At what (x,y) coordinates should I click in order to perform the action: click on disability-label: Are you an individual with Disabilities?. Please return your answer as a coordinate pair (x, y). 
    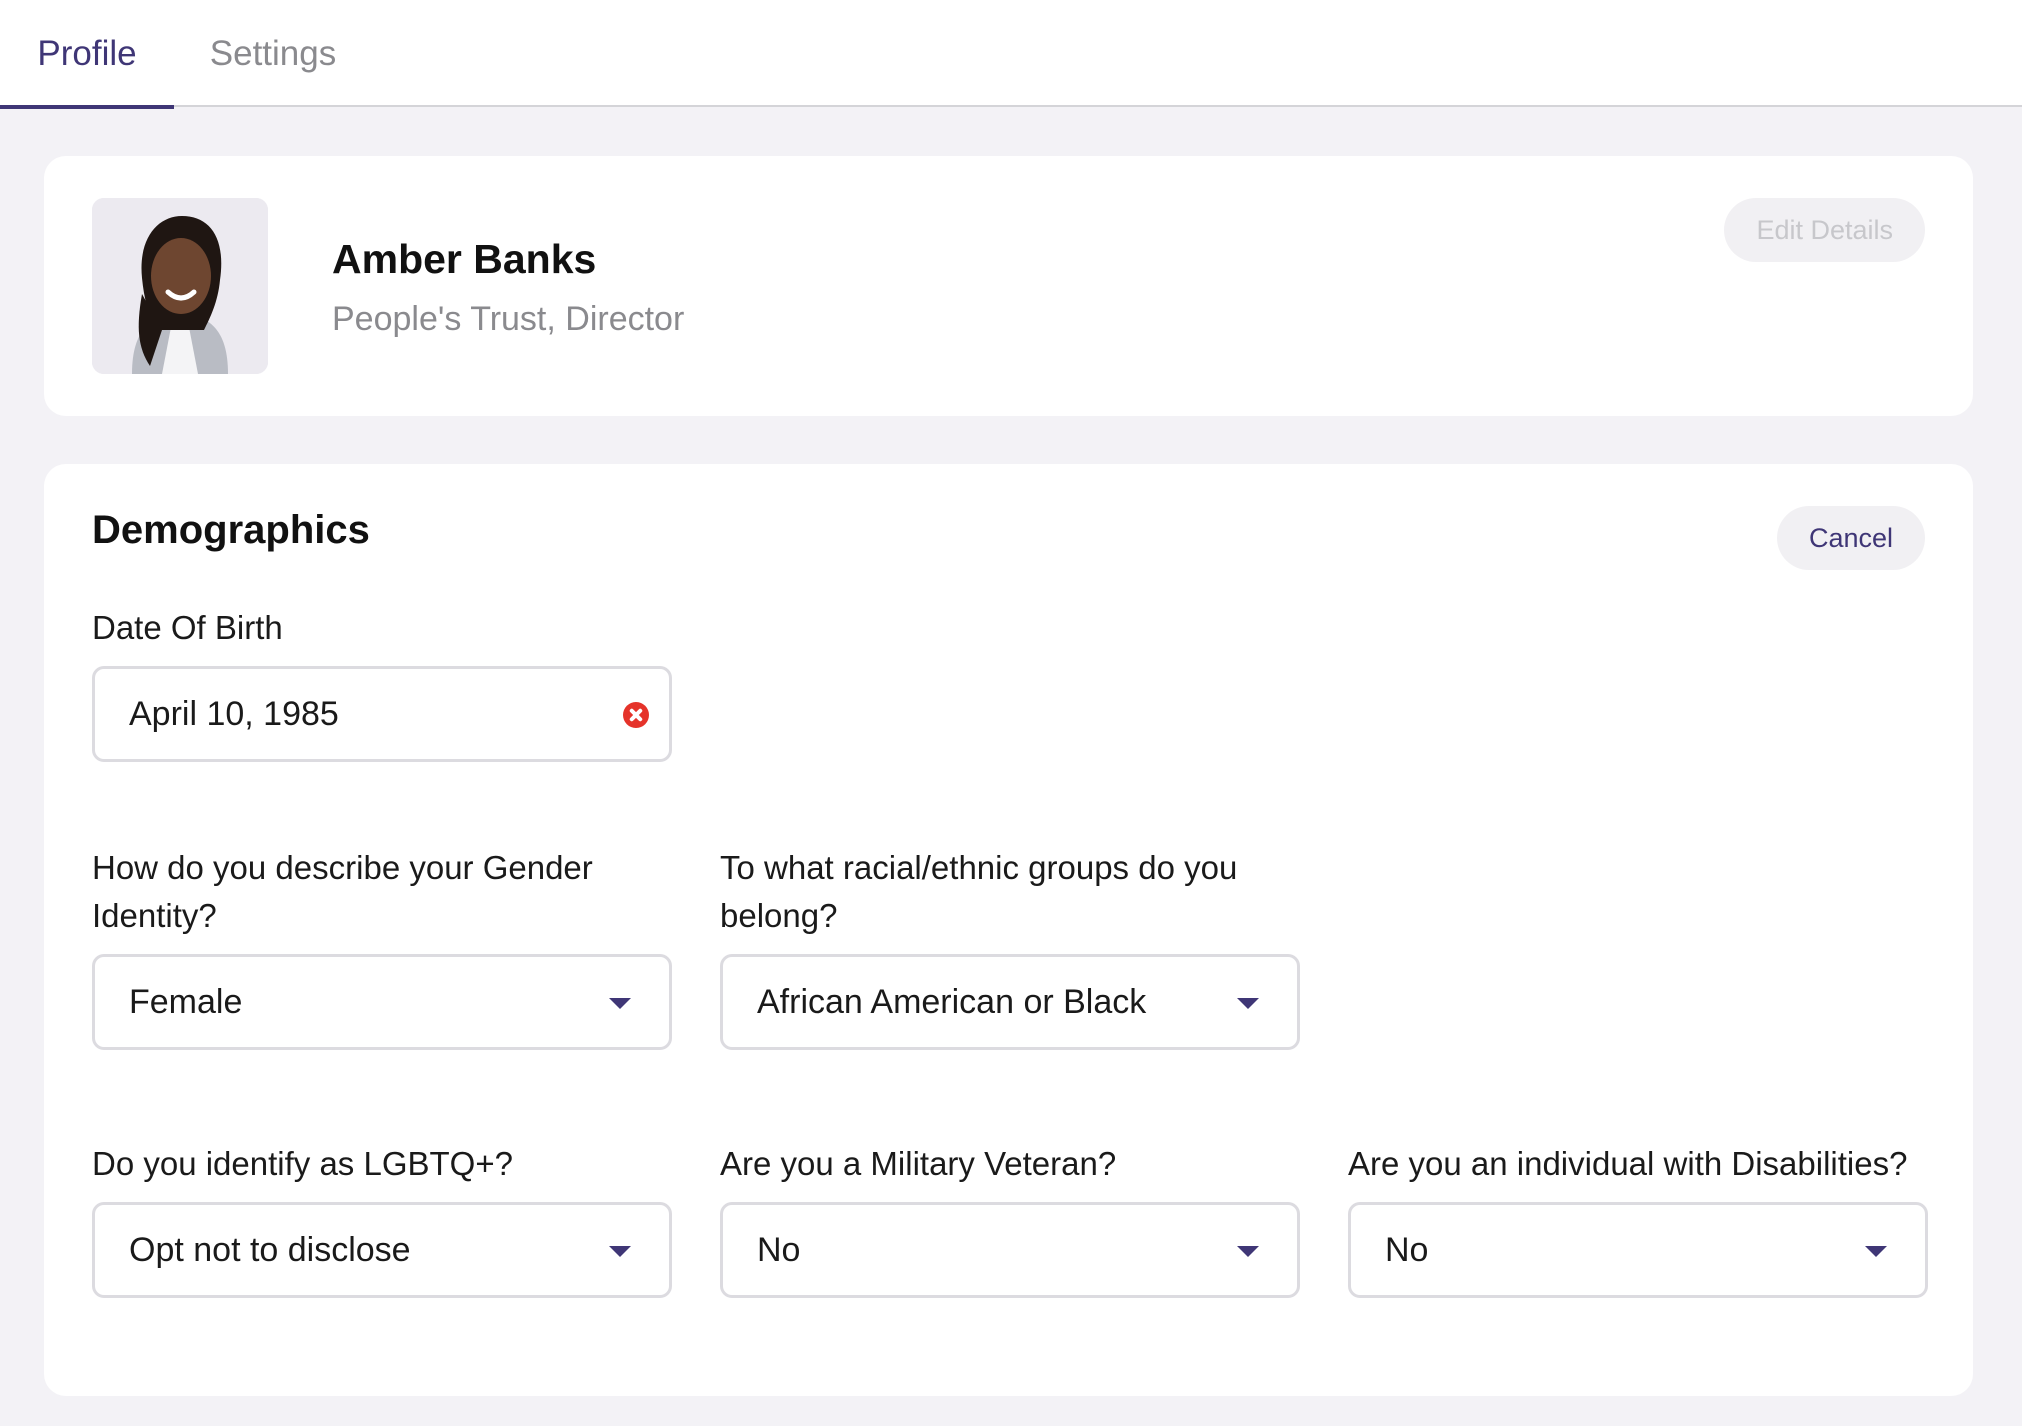
    Looking at the image, I should click on (1628, 1163).